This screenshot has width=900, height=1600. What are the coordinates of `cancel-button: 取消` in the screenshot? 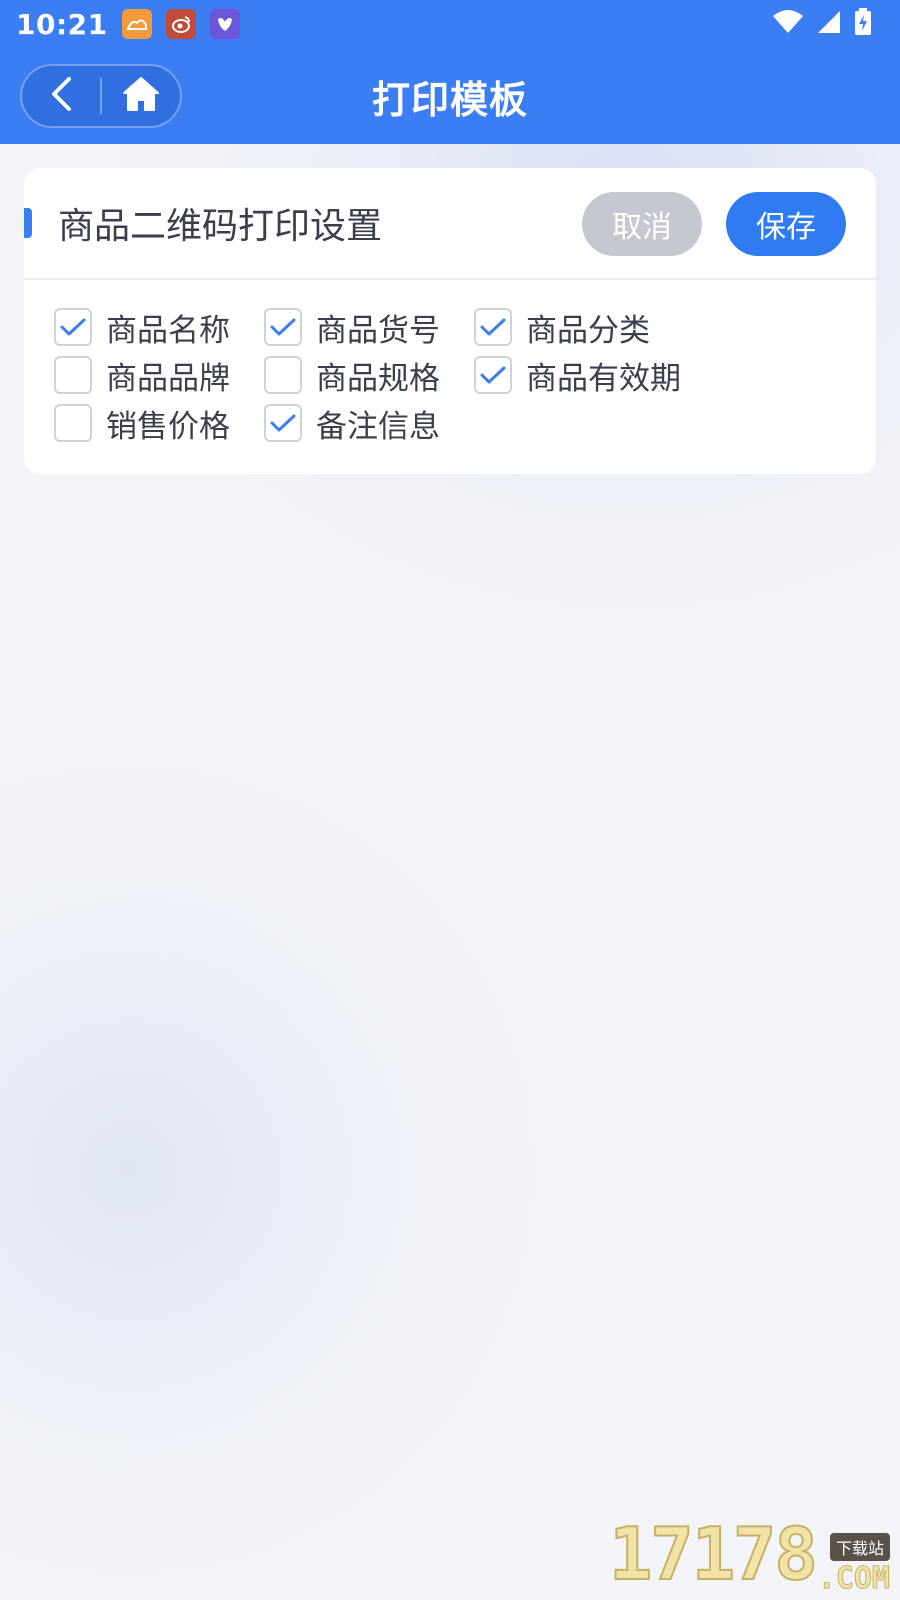 It's located at (642, 224).